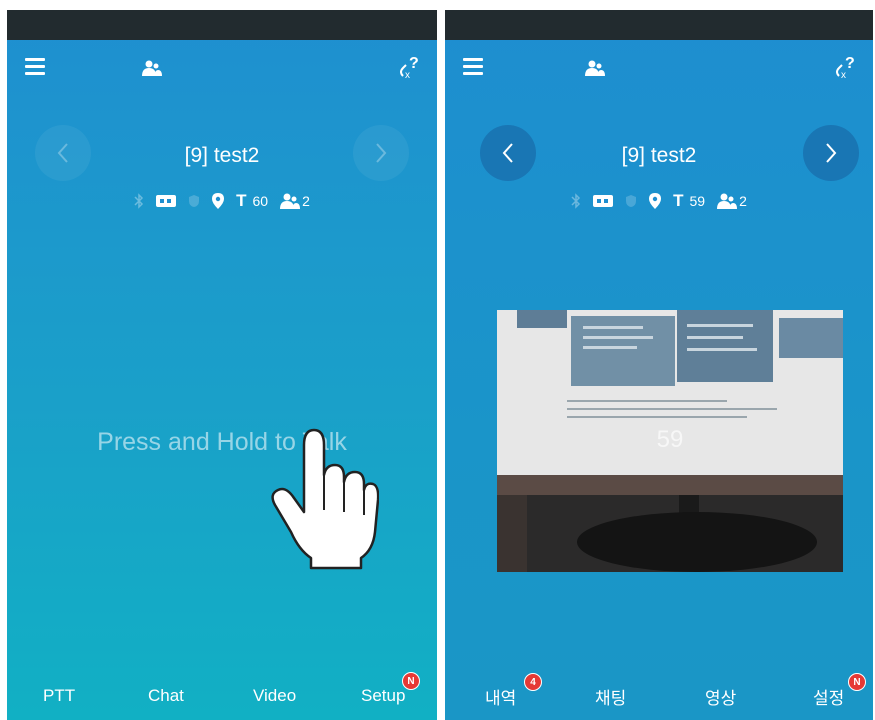 The height and width of the screenshot is (720, 875). I want to click on history-count-badge: 4, so click(533, 682).